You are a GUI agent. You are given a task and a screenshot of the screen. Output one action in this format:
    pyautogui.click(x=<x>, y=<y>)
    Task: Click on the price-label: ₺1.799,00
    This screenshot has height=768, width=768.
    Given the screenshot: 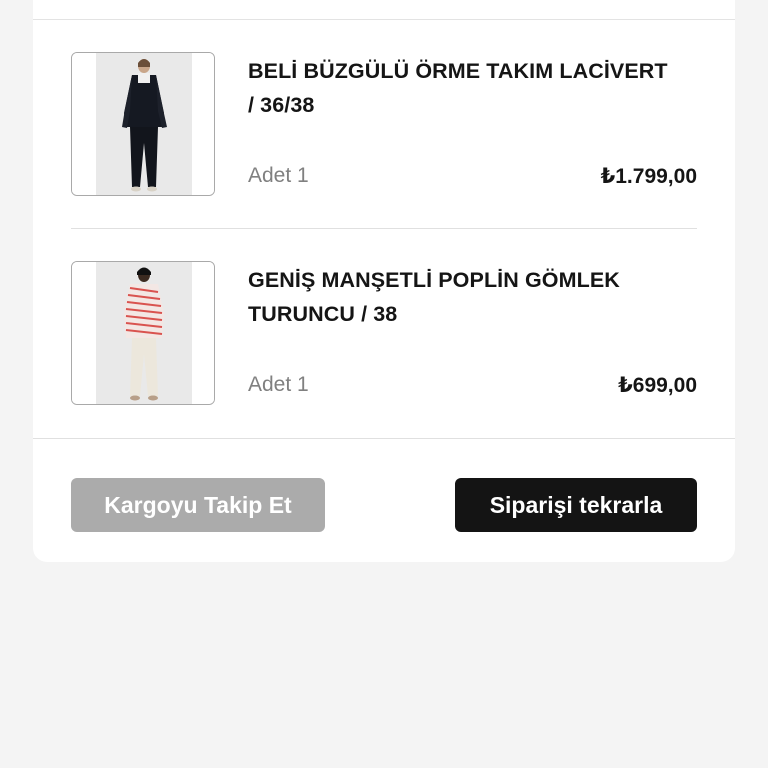 What is the action you would take?
    pyautogui.click(x=648, y=176)
    